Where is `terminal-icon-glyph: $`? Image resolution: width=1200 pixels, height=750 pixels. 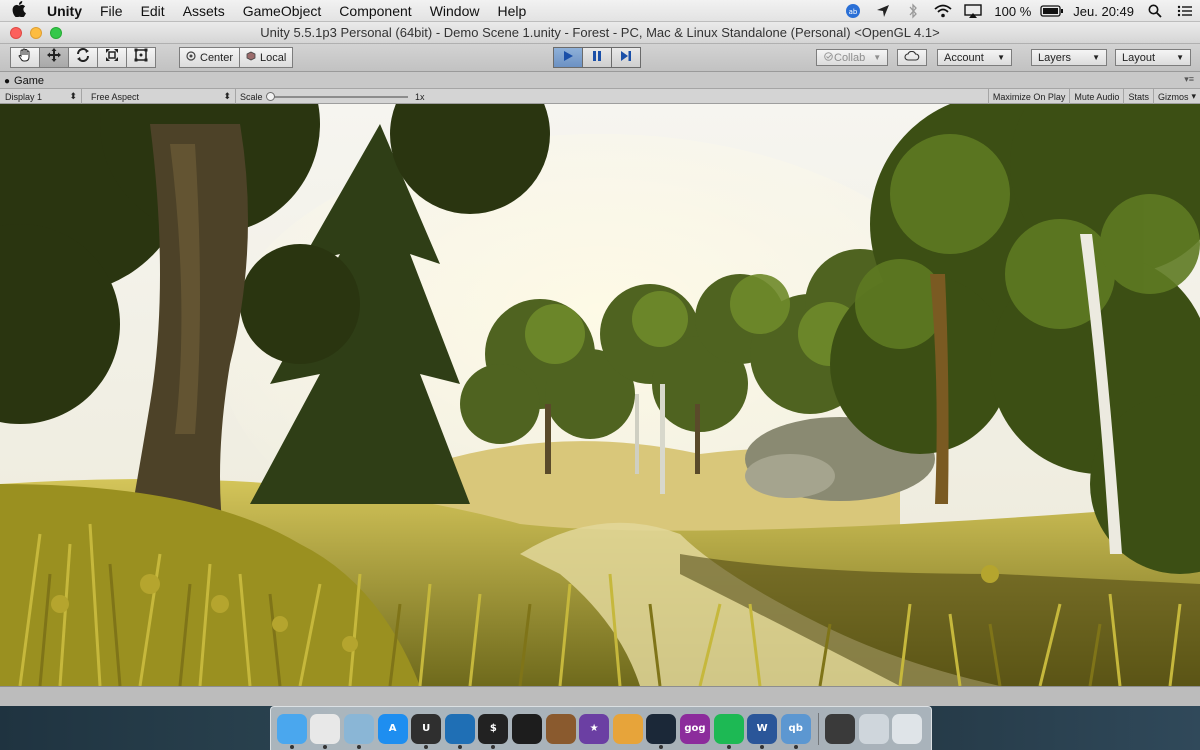
terminal-icon-glyph: $ is located at coordinates (493, 728).